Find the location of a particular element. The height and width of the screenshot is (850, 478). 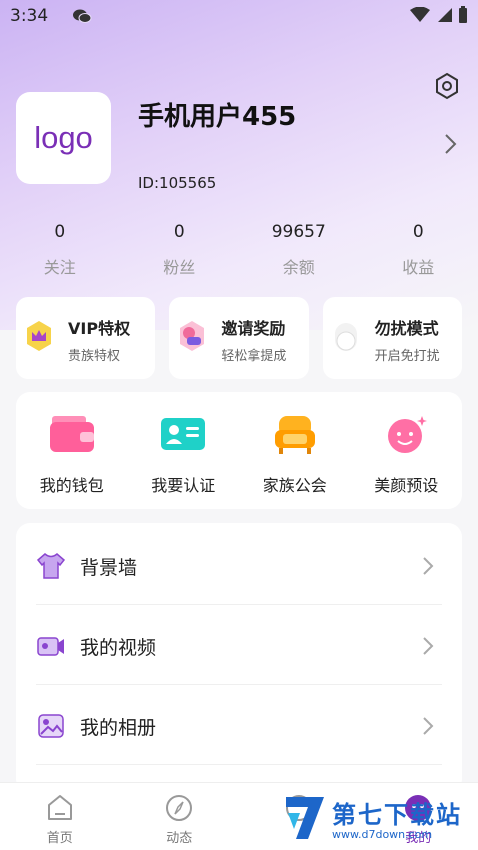

stat-balance: 99657 余额 is located at coordinates (299, 252).